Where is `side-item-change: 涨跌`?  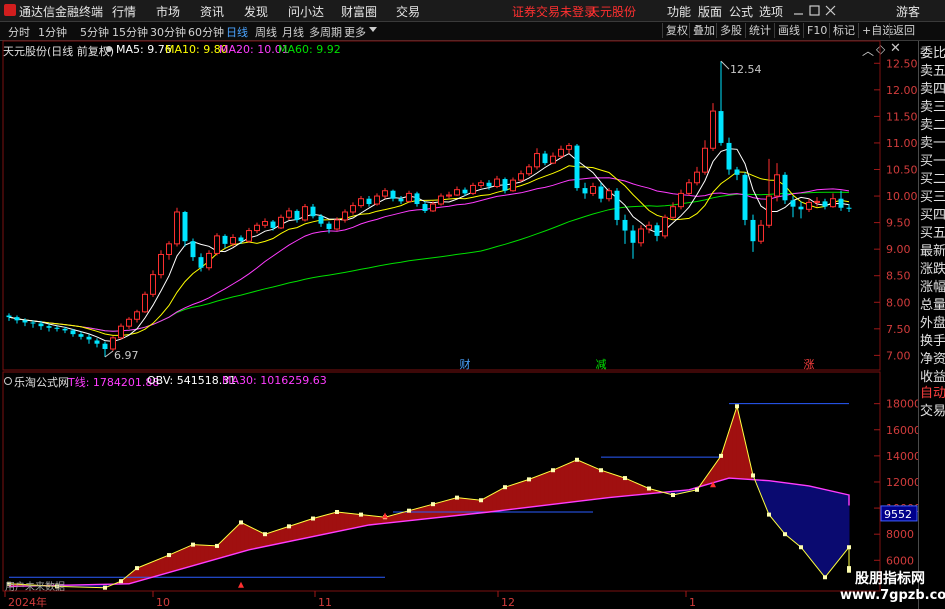 side-item-change: 涨跌 is located at coordinates (932, 270).